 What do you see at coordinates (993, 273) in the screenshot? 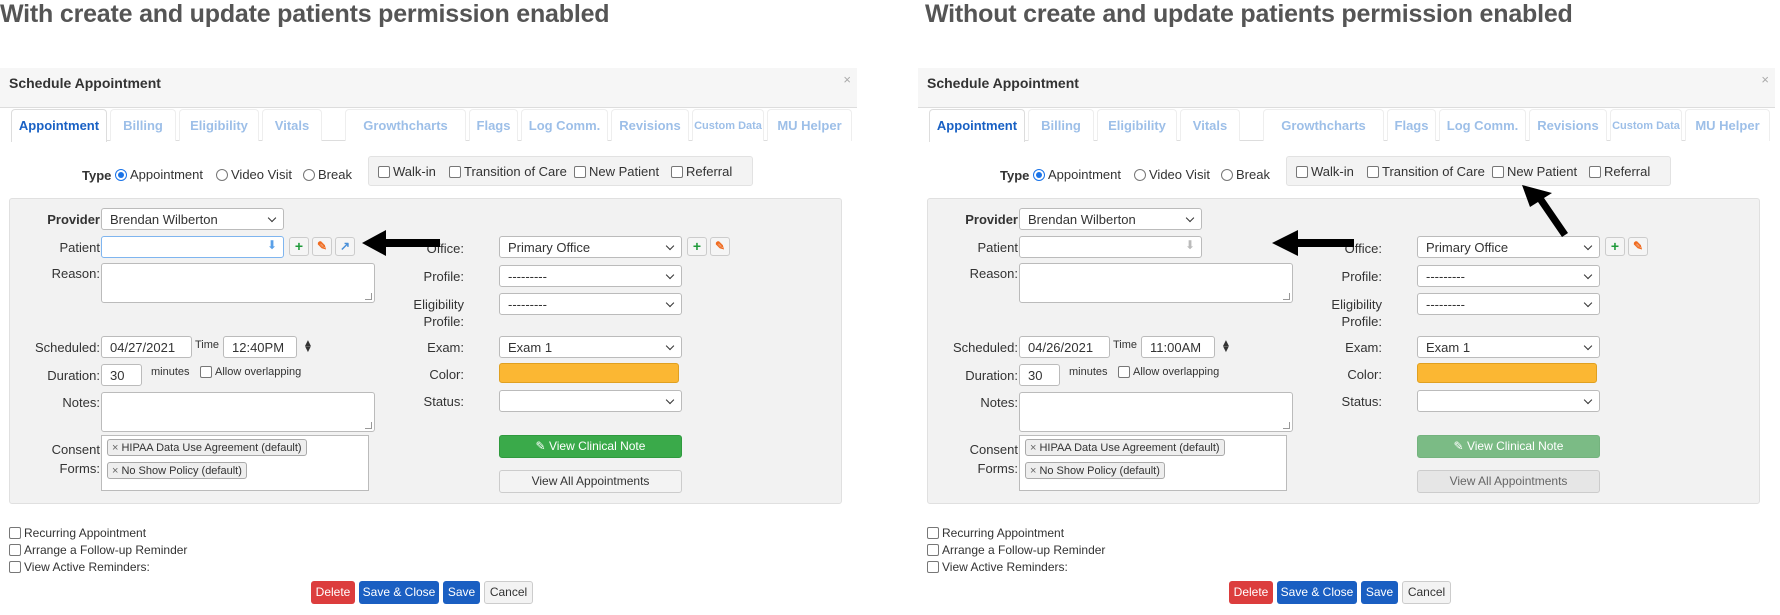
I see `reason-label: Reason:` at bounding box center [993, 273].